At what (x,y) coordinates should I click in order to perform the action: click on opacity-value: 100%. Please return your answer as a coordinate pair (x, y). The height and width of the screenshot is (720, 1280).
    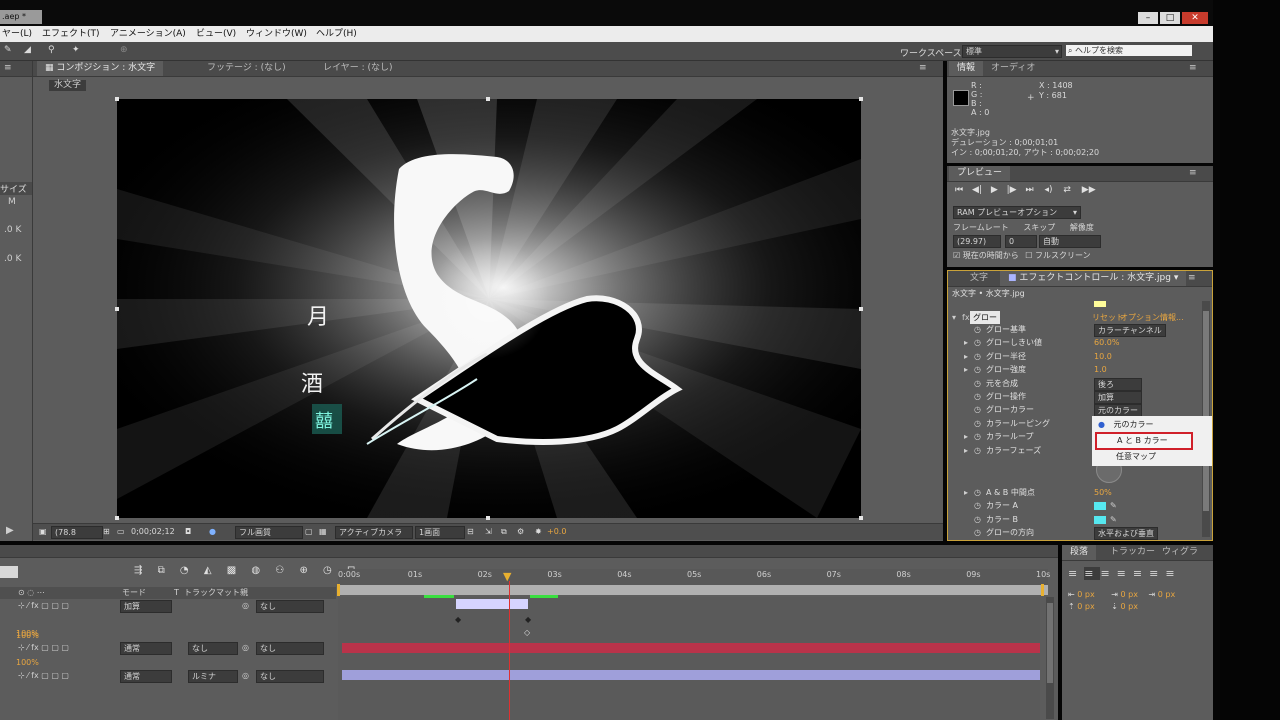
    Looking at the image, I should click on (27, 662).